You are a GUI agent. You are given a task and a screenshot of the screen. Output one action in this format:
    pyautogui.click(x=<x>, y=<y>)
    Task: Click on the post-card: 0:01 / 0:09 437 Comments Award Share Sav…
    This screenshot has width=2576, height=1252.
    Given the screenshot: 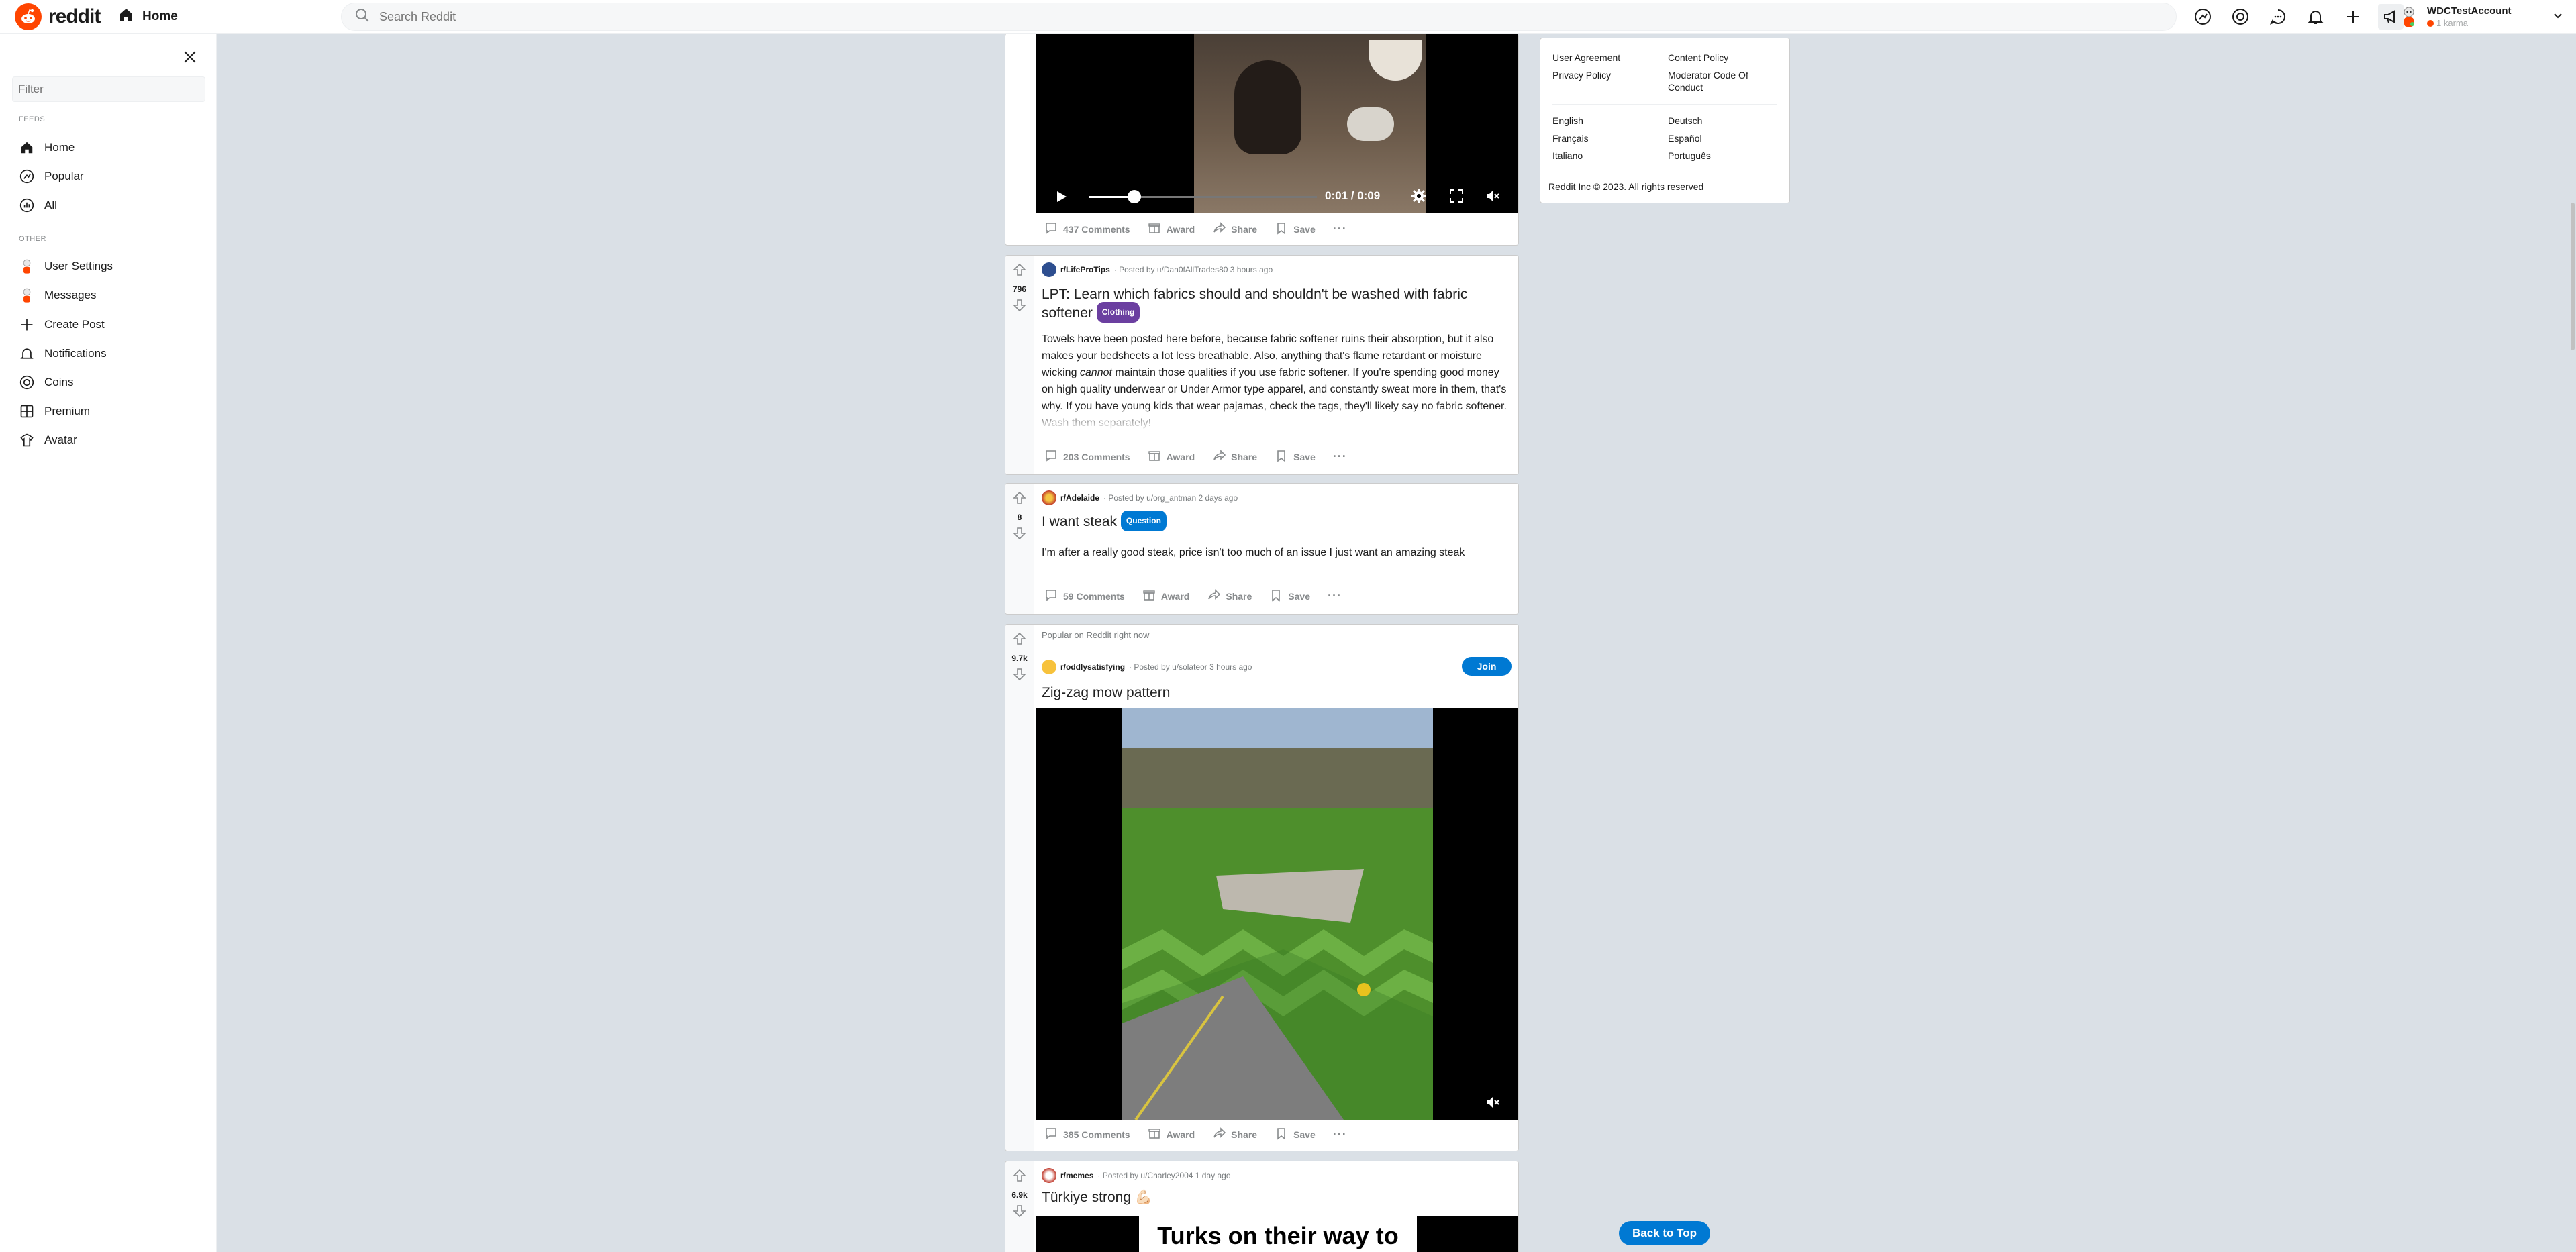 What is the action you would take?
    pyautogui.click(x=1262, y=140)
    